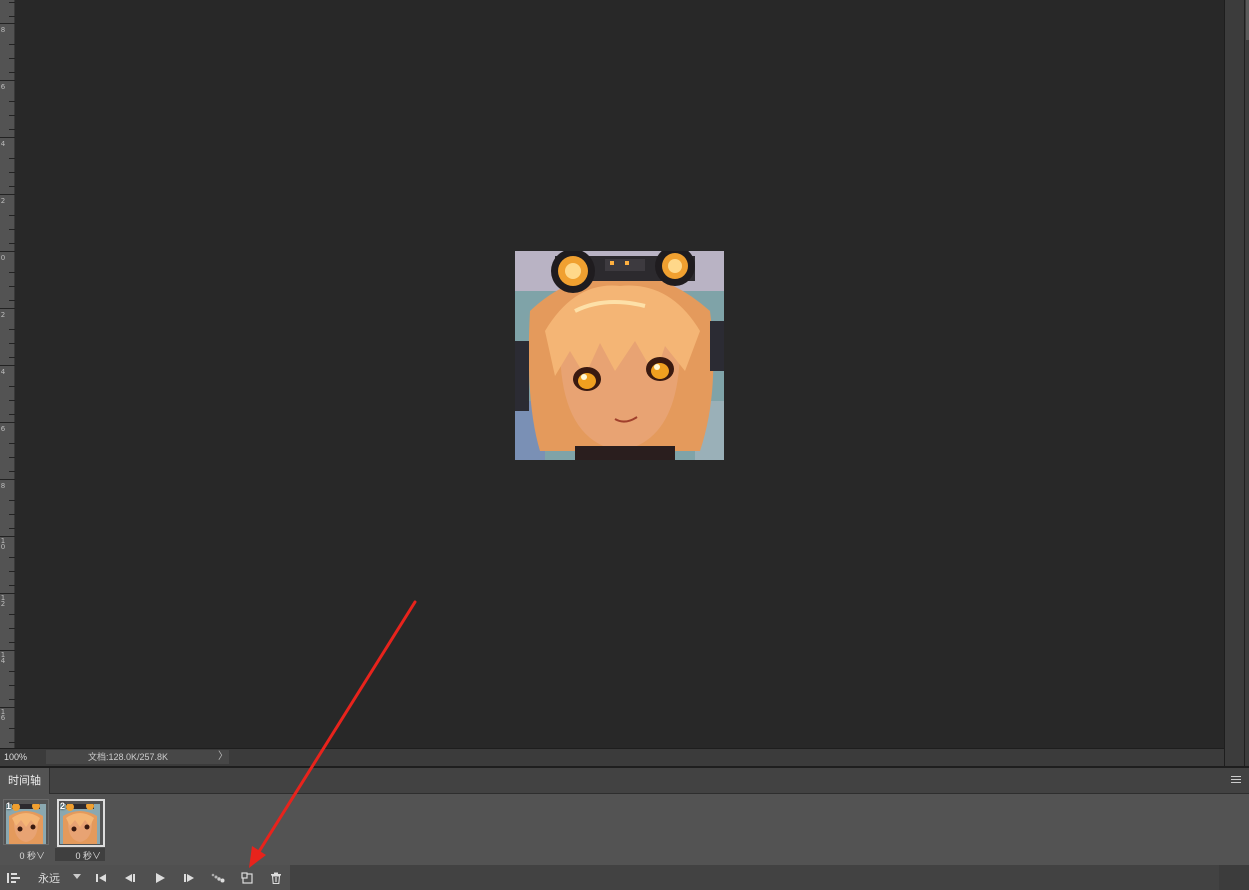 The width and height of the screenshot is (1249, 890). What do you see at coordinates (276, 877) in the screenshot?
I see `trash-icon` at bounding box center [276, 877].